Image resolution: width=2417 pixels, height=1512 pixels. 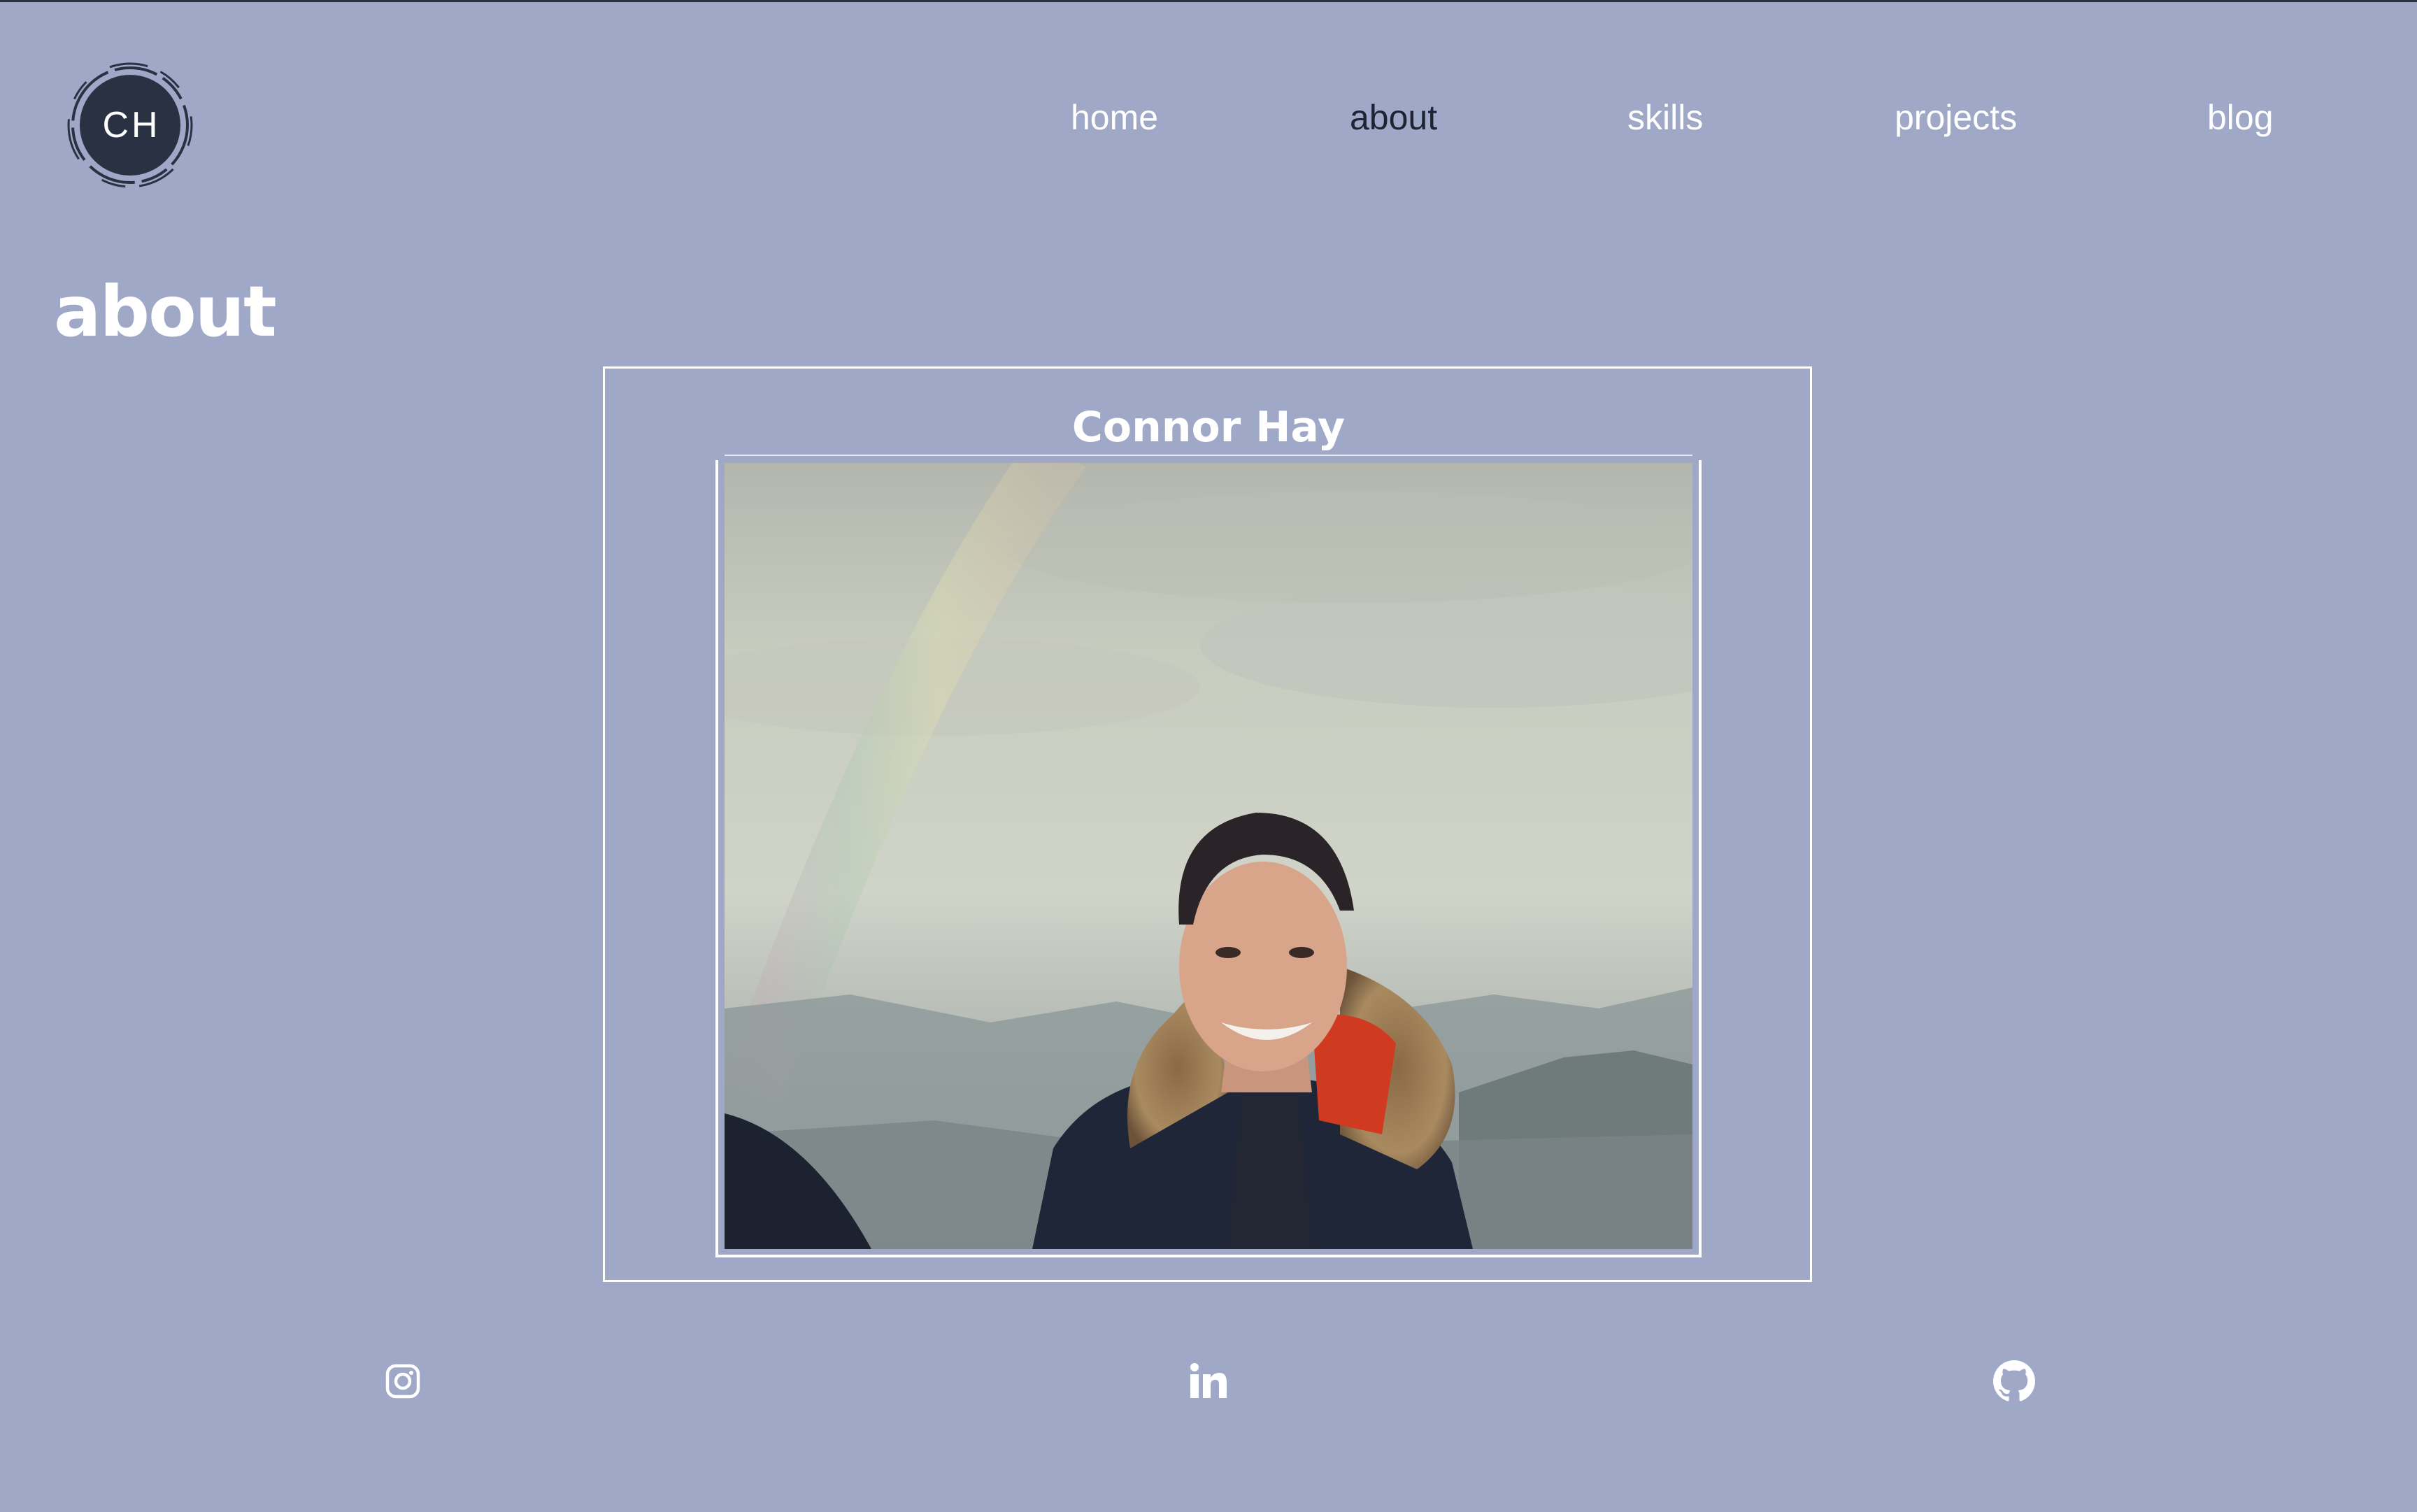 I want to click on nav-item-skills: skills, so click(x=1665, y=117).